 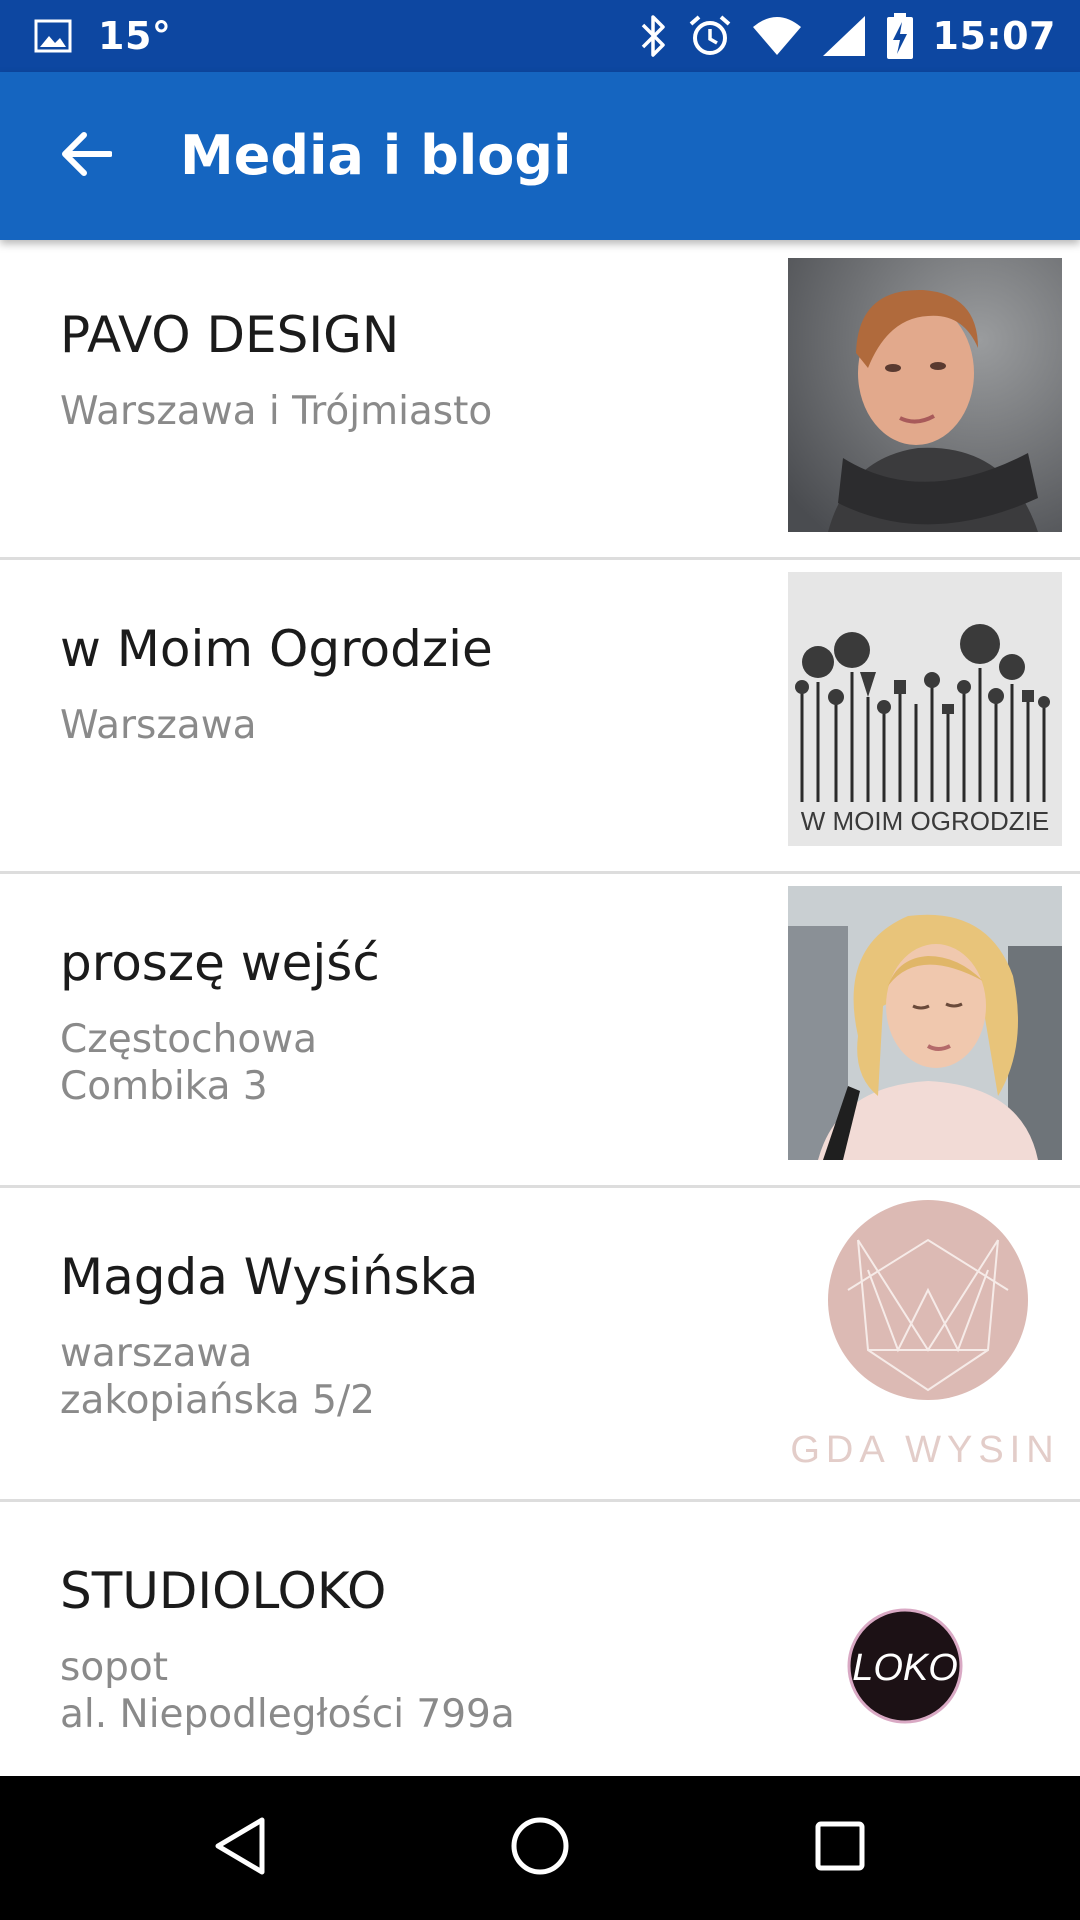 I want to click on navigation-bar, so click(x=540, y=1848).